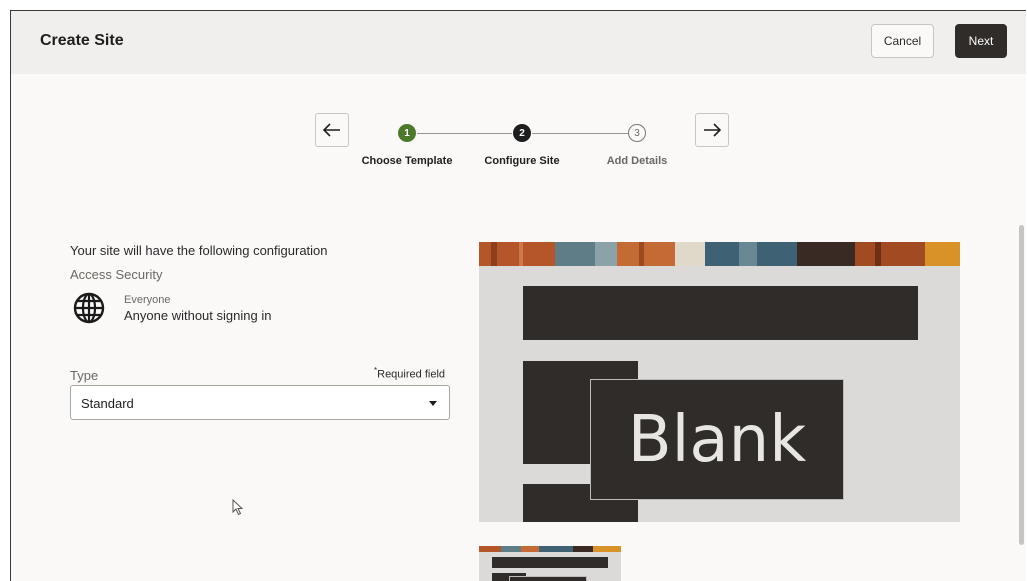 Image resolution: width=1027 pixels, height=581 pixels. Describe the element at coordinates (902, 41) in the screenshot. I see `cancel-button: Cancel` at that location.